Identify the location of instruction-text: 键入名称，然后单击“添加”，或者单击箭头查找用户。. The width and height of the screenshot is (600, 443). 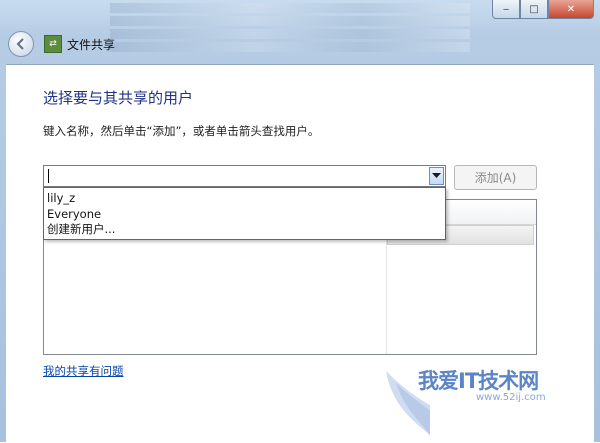
(181, 131).